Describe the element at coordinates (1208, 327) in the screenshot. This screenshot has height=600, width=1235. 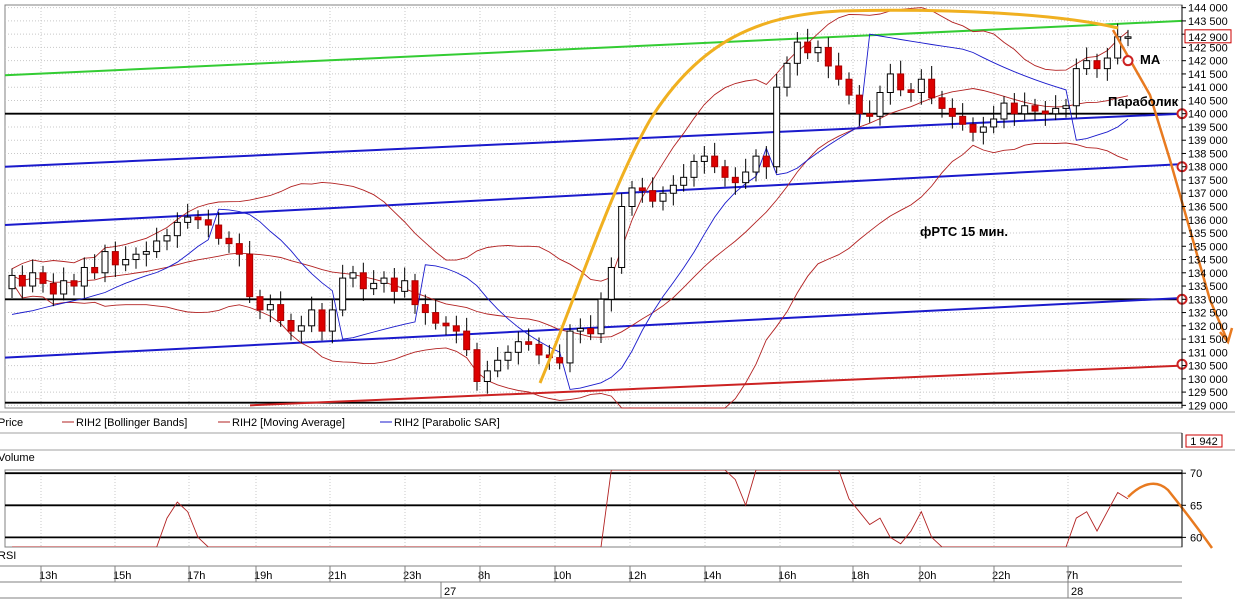
I see `price-tick-label: 132 000` at that location.